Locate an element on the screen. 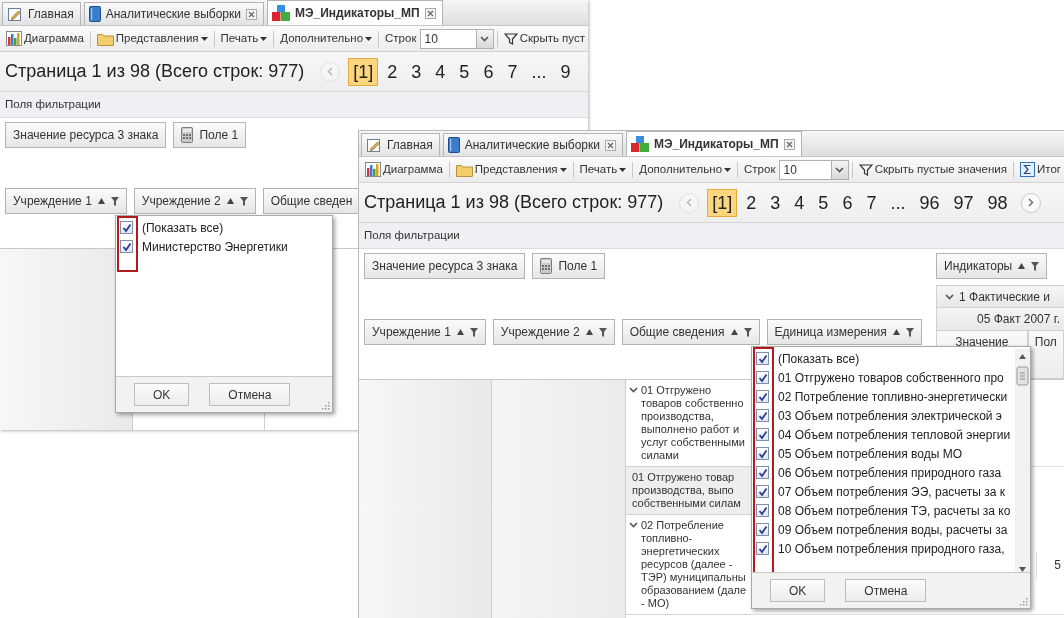 The image size is (1064, 618). tab: Аналитические выборки is located at coordinates (173, 13).